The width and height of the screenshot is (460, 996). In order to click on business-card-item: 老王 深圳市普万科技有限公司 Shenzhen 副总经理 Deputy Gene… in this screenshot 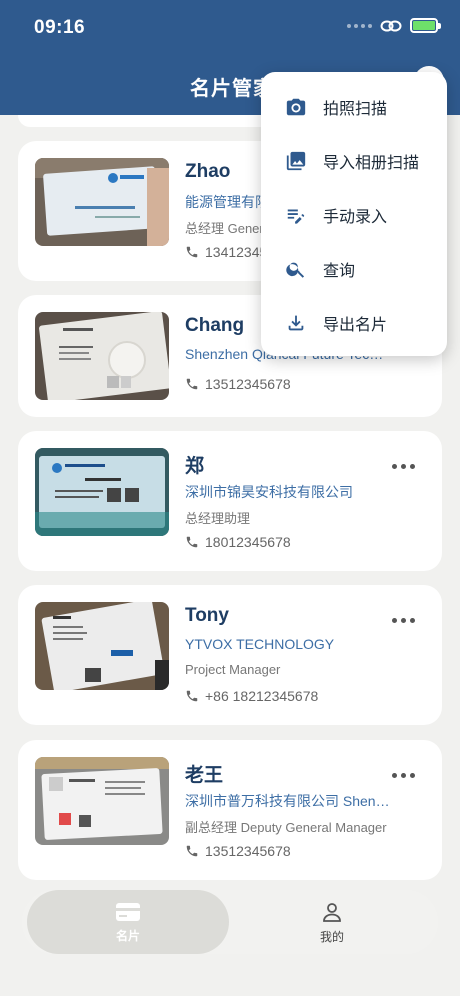, I will do `click(230, 810)`.